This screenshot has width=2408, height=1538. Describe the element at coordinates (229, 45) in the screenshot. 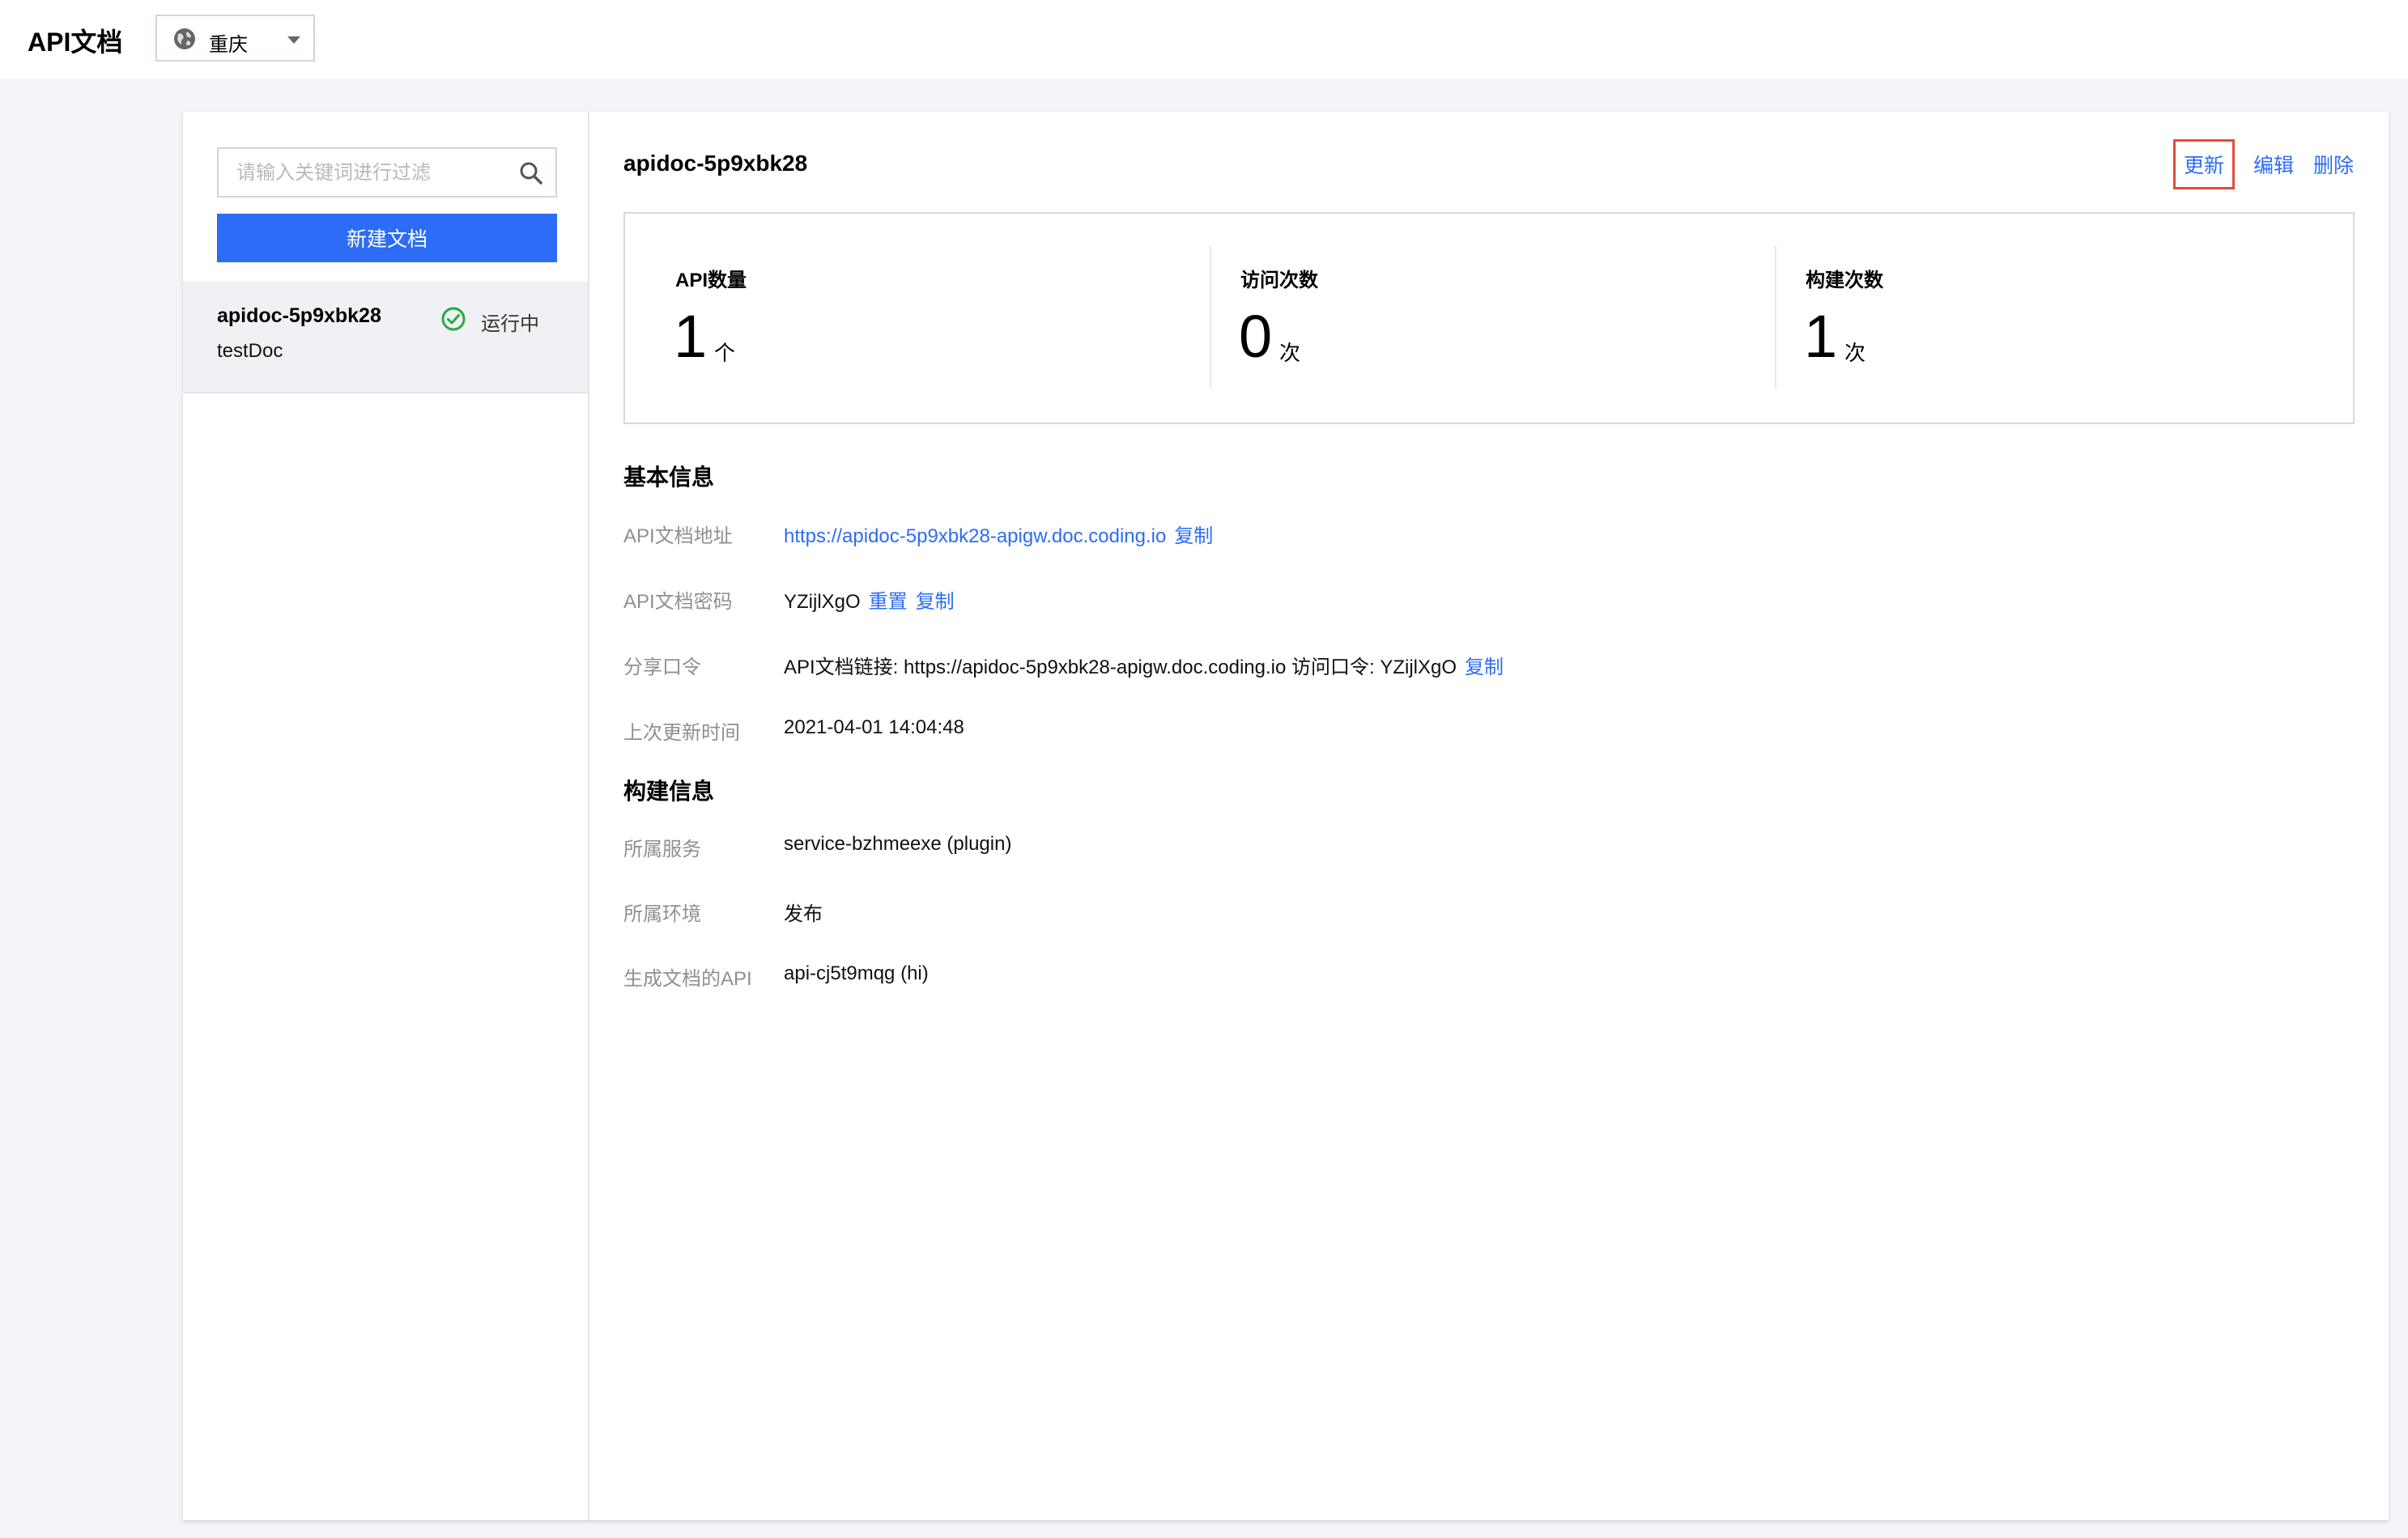

I see `region-label: 重庆` at that location.